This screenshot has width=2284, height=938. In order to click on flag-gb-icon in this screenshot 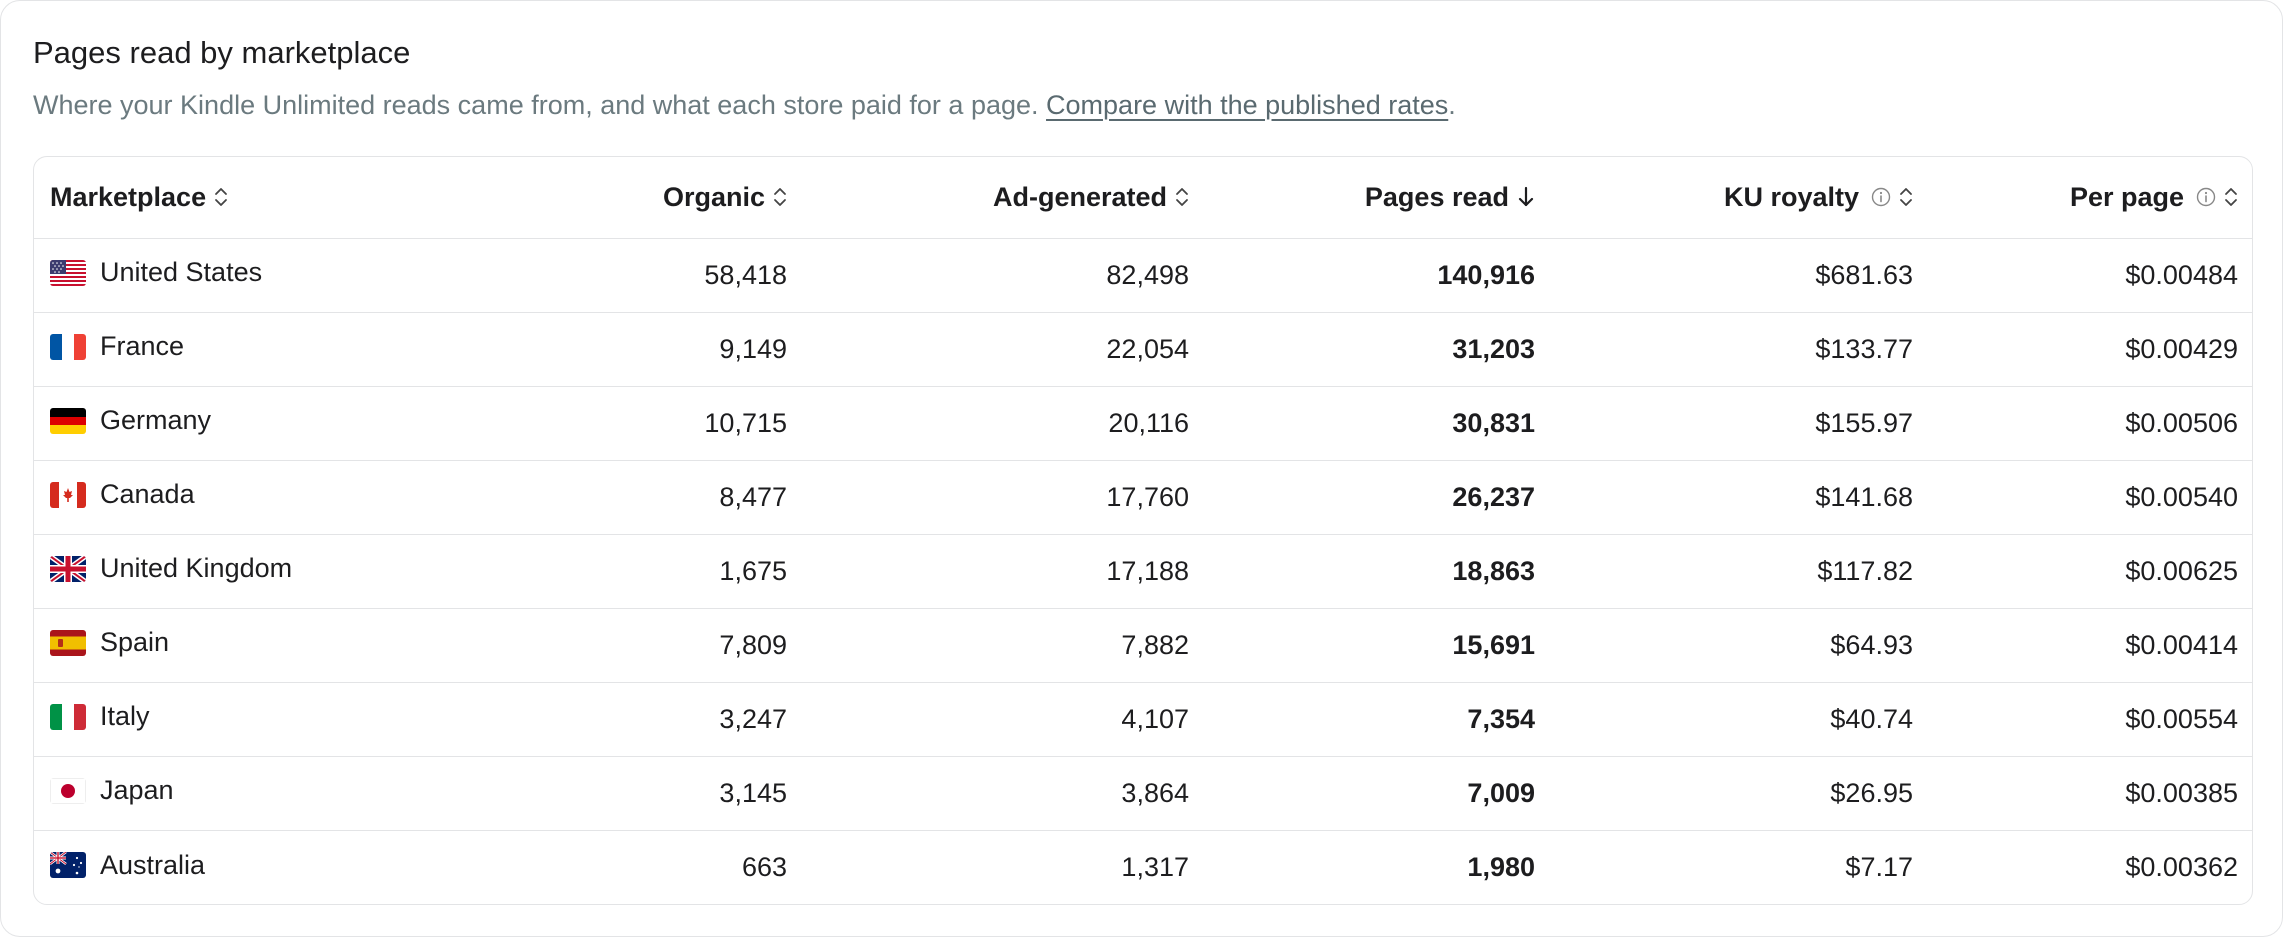, I will do `click(68, 568)`.